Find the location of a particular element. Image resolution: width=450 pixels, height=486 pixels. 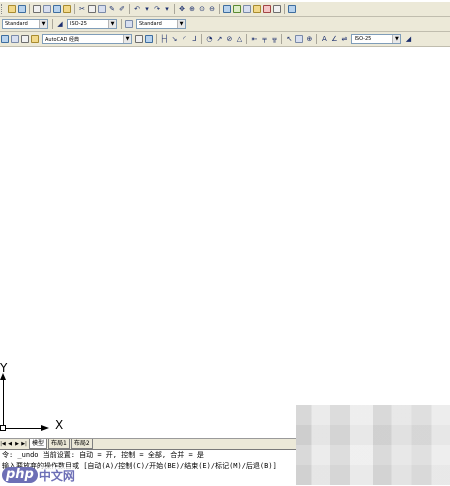

angular-dimension-icon: △ is located at coordinates (239, 39).